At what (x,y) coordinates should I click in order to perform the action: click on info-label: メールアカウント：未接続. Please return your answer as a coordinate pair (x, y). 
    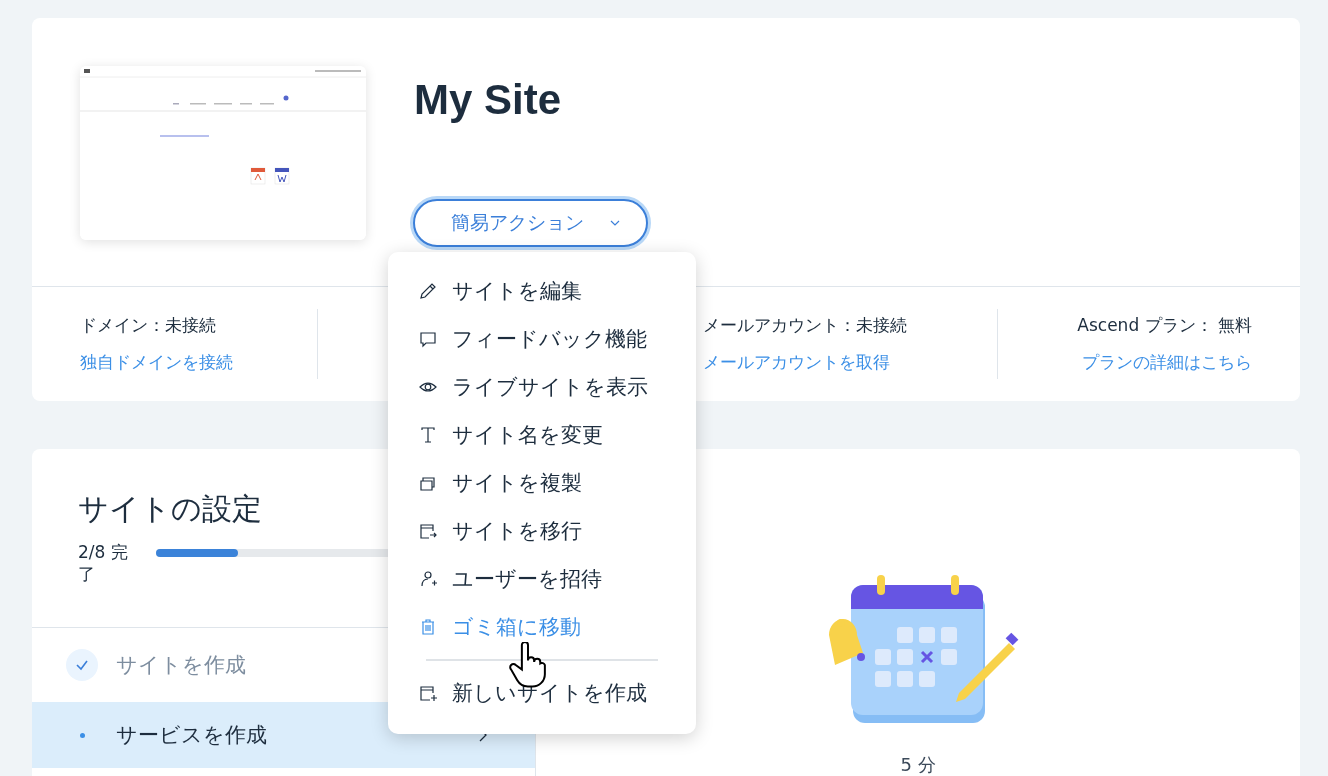
    Looking at the image, I should click on (805, 325).